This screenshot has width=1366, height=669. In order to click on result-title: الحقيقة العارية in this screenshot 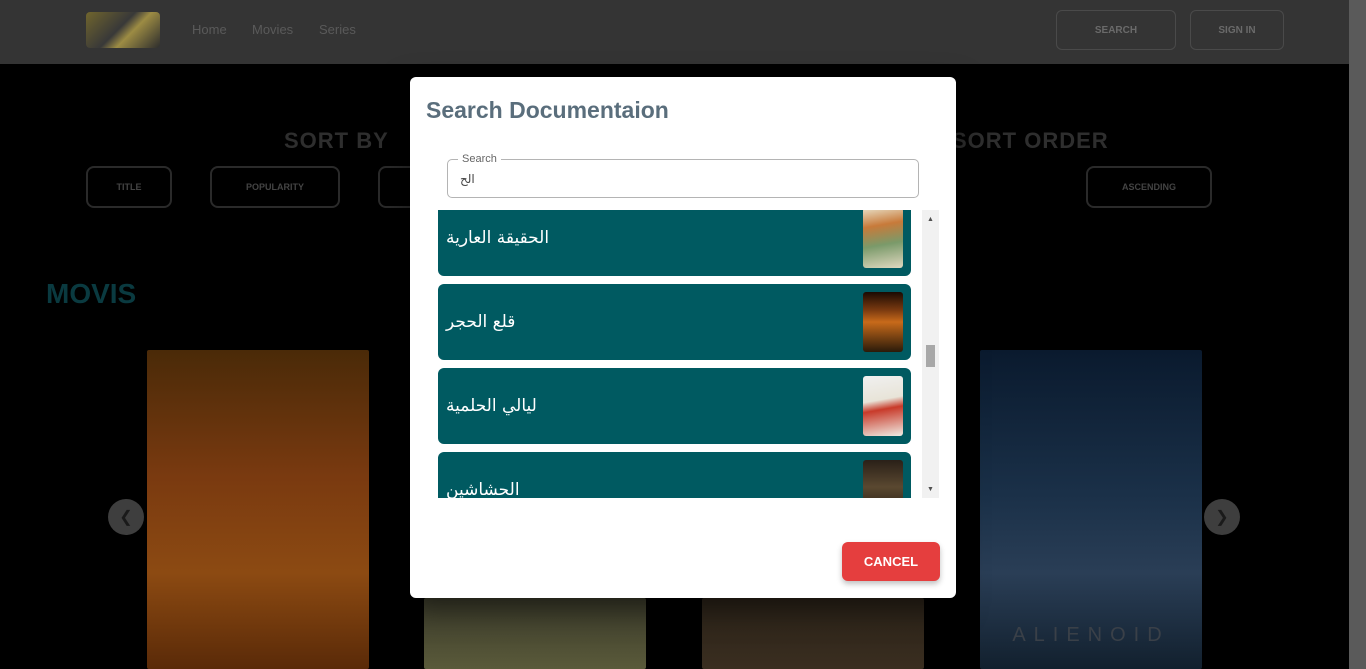, I will do `click(498, 238)`.